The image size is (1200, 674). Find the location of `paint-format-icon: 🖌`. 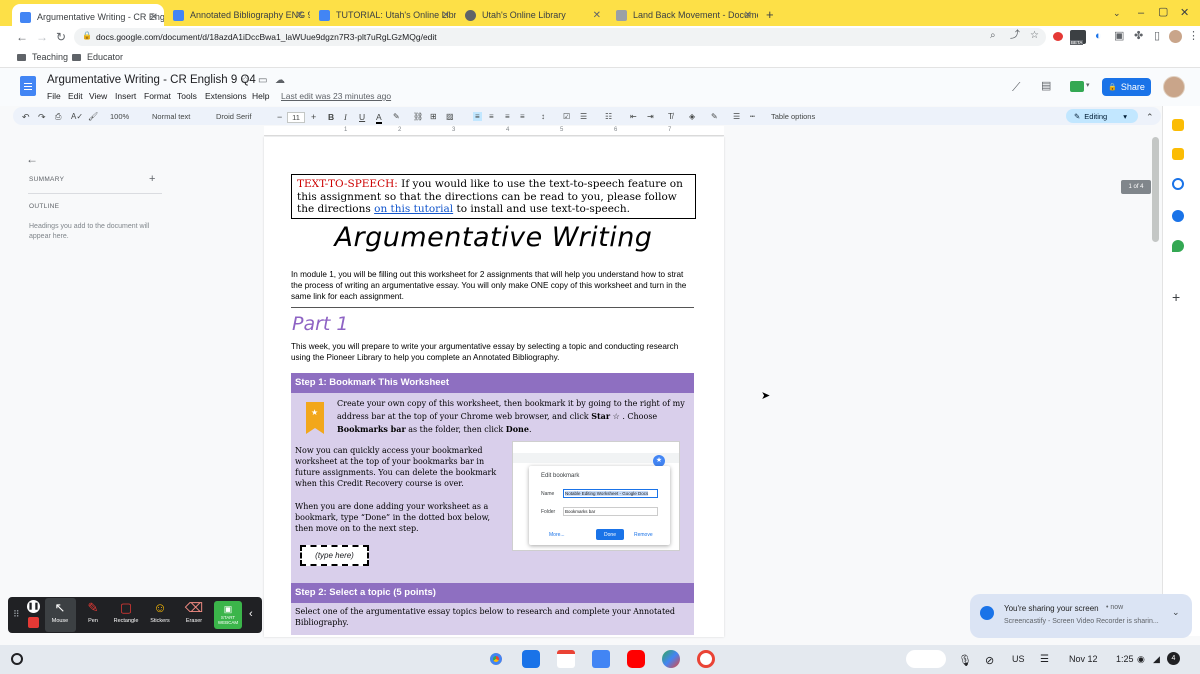

paint-format-icon: 🖌 is located at coordinates (93, 116).